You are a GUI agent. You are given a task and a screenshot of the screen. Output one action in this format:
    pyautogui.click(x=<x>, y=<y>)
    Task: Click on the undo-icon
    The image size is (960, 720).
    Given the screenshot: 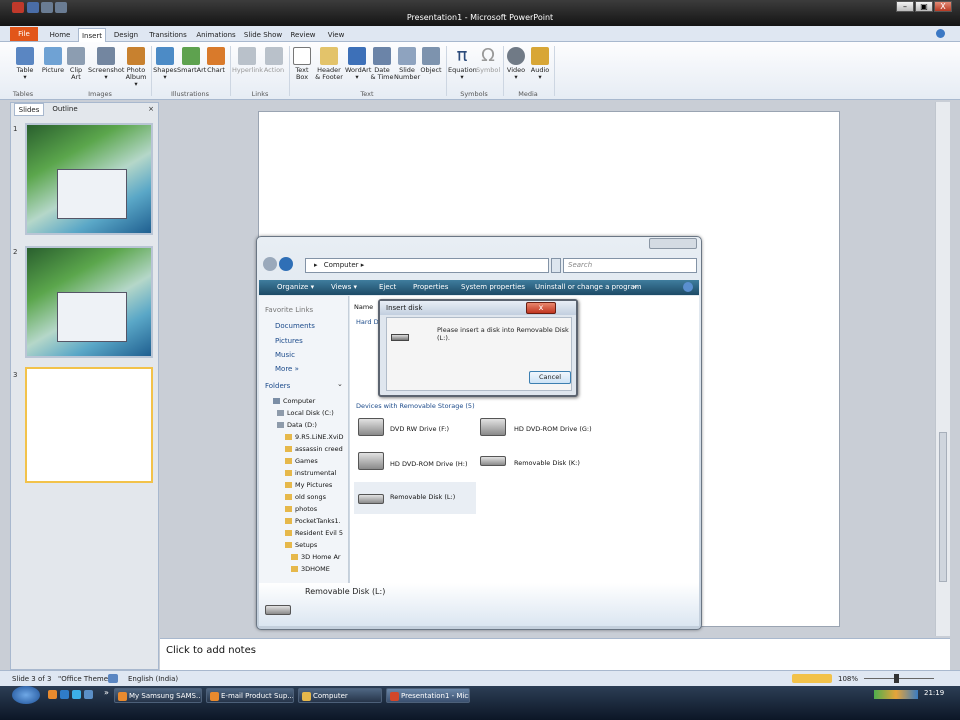 What is the action you would take?
    pyautogui.click(x=47, y=7)
    